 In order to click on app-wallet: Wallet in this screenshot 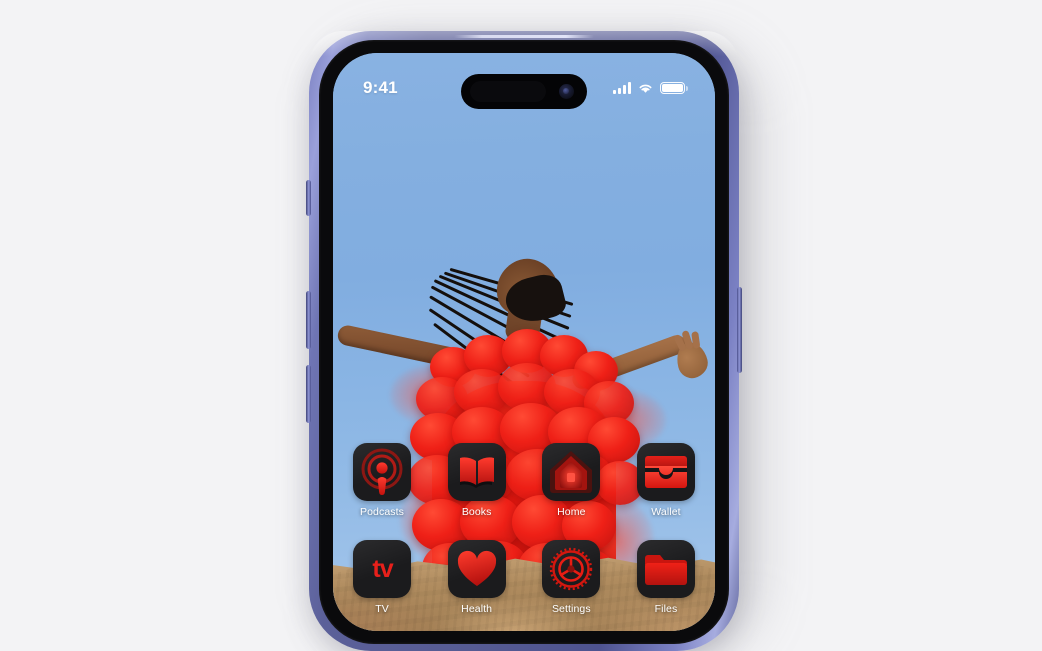, I will do `click(666, 480)`.